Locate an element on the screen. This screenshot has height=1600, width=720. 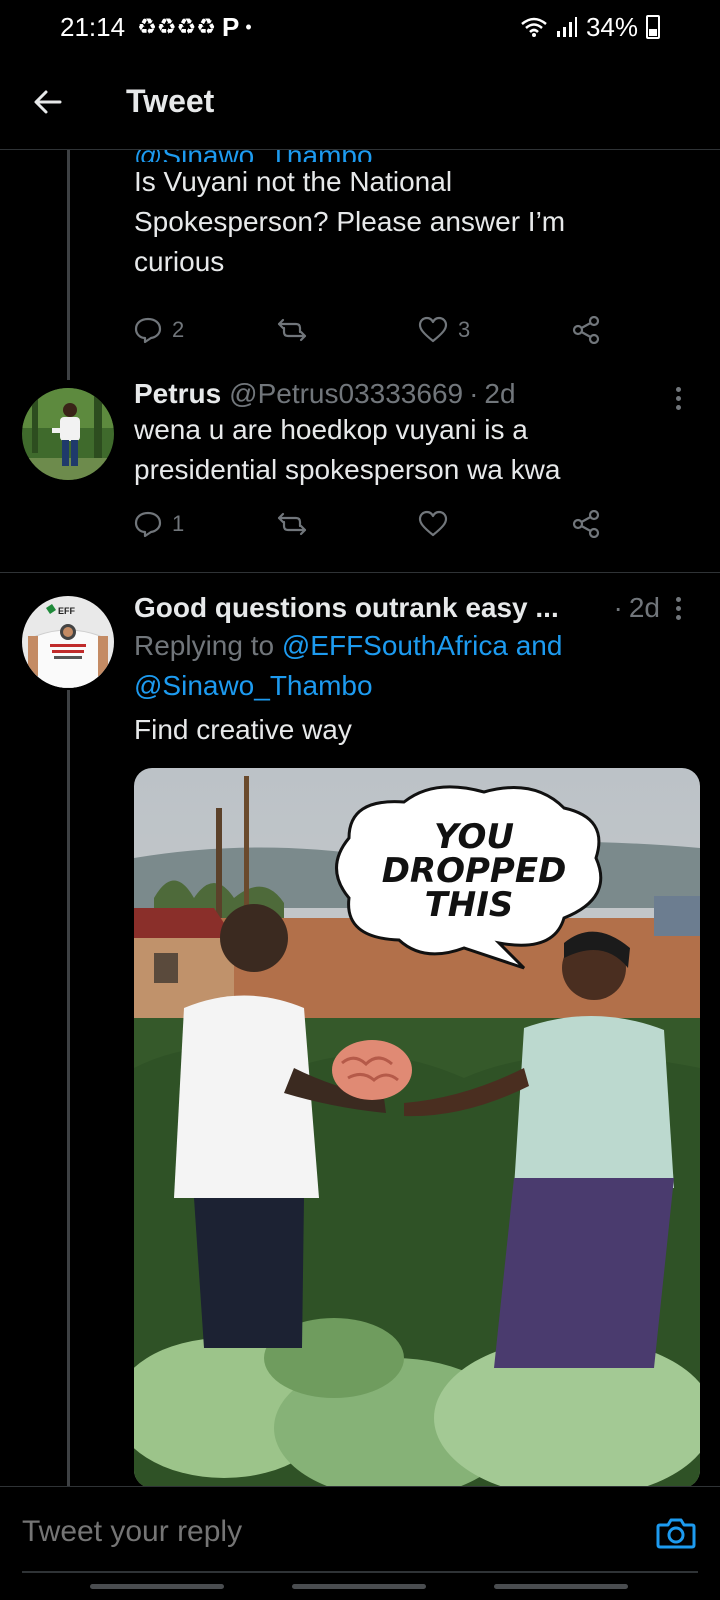
replying-to-label: Replying to is located at coordinates (204, 645).